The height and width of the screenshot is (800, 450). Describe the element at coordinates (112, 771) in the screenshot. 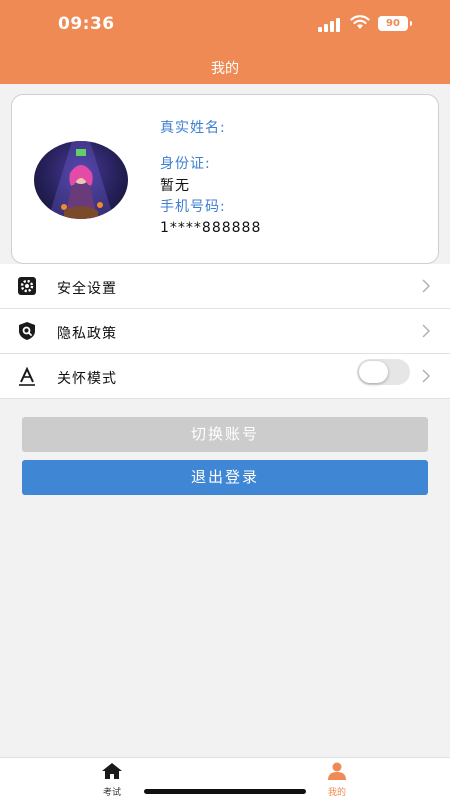

I see `home-icon` at that location.